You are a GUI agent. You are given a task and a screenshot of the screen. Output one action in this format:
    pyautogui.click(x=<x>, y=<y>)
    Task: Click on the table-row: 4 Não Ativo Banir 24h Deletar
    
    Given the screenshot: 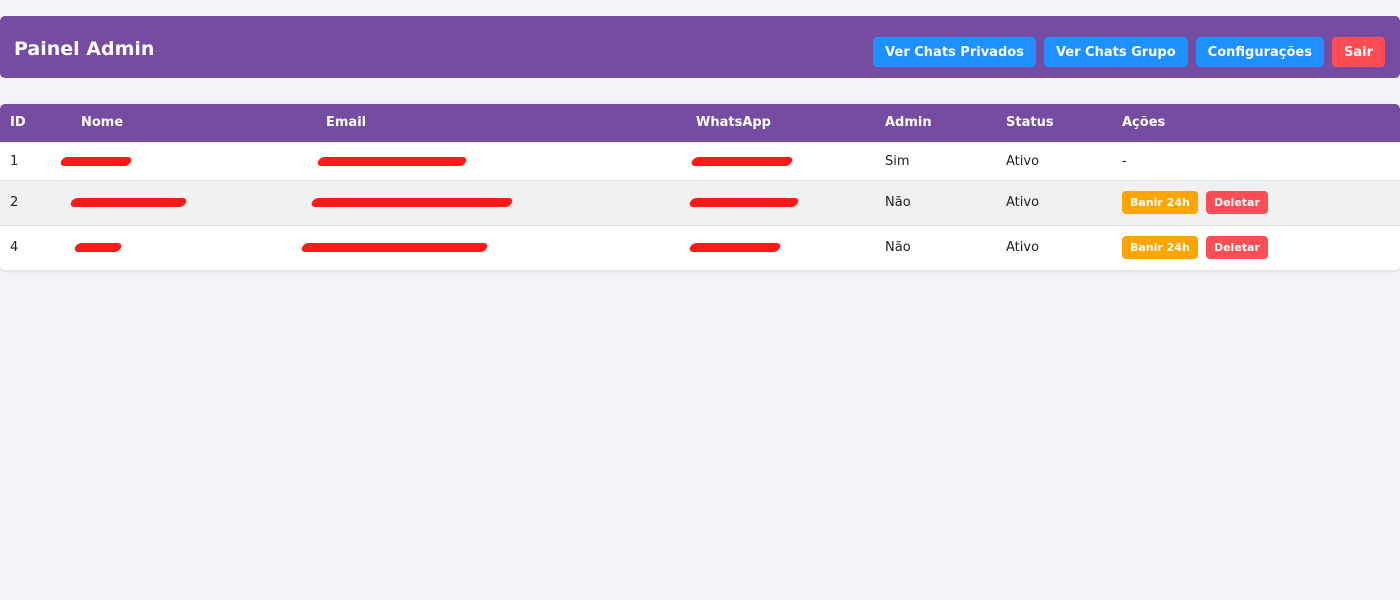 What is the action you would take?
    pyautogui.click(x=700, y=247)
    